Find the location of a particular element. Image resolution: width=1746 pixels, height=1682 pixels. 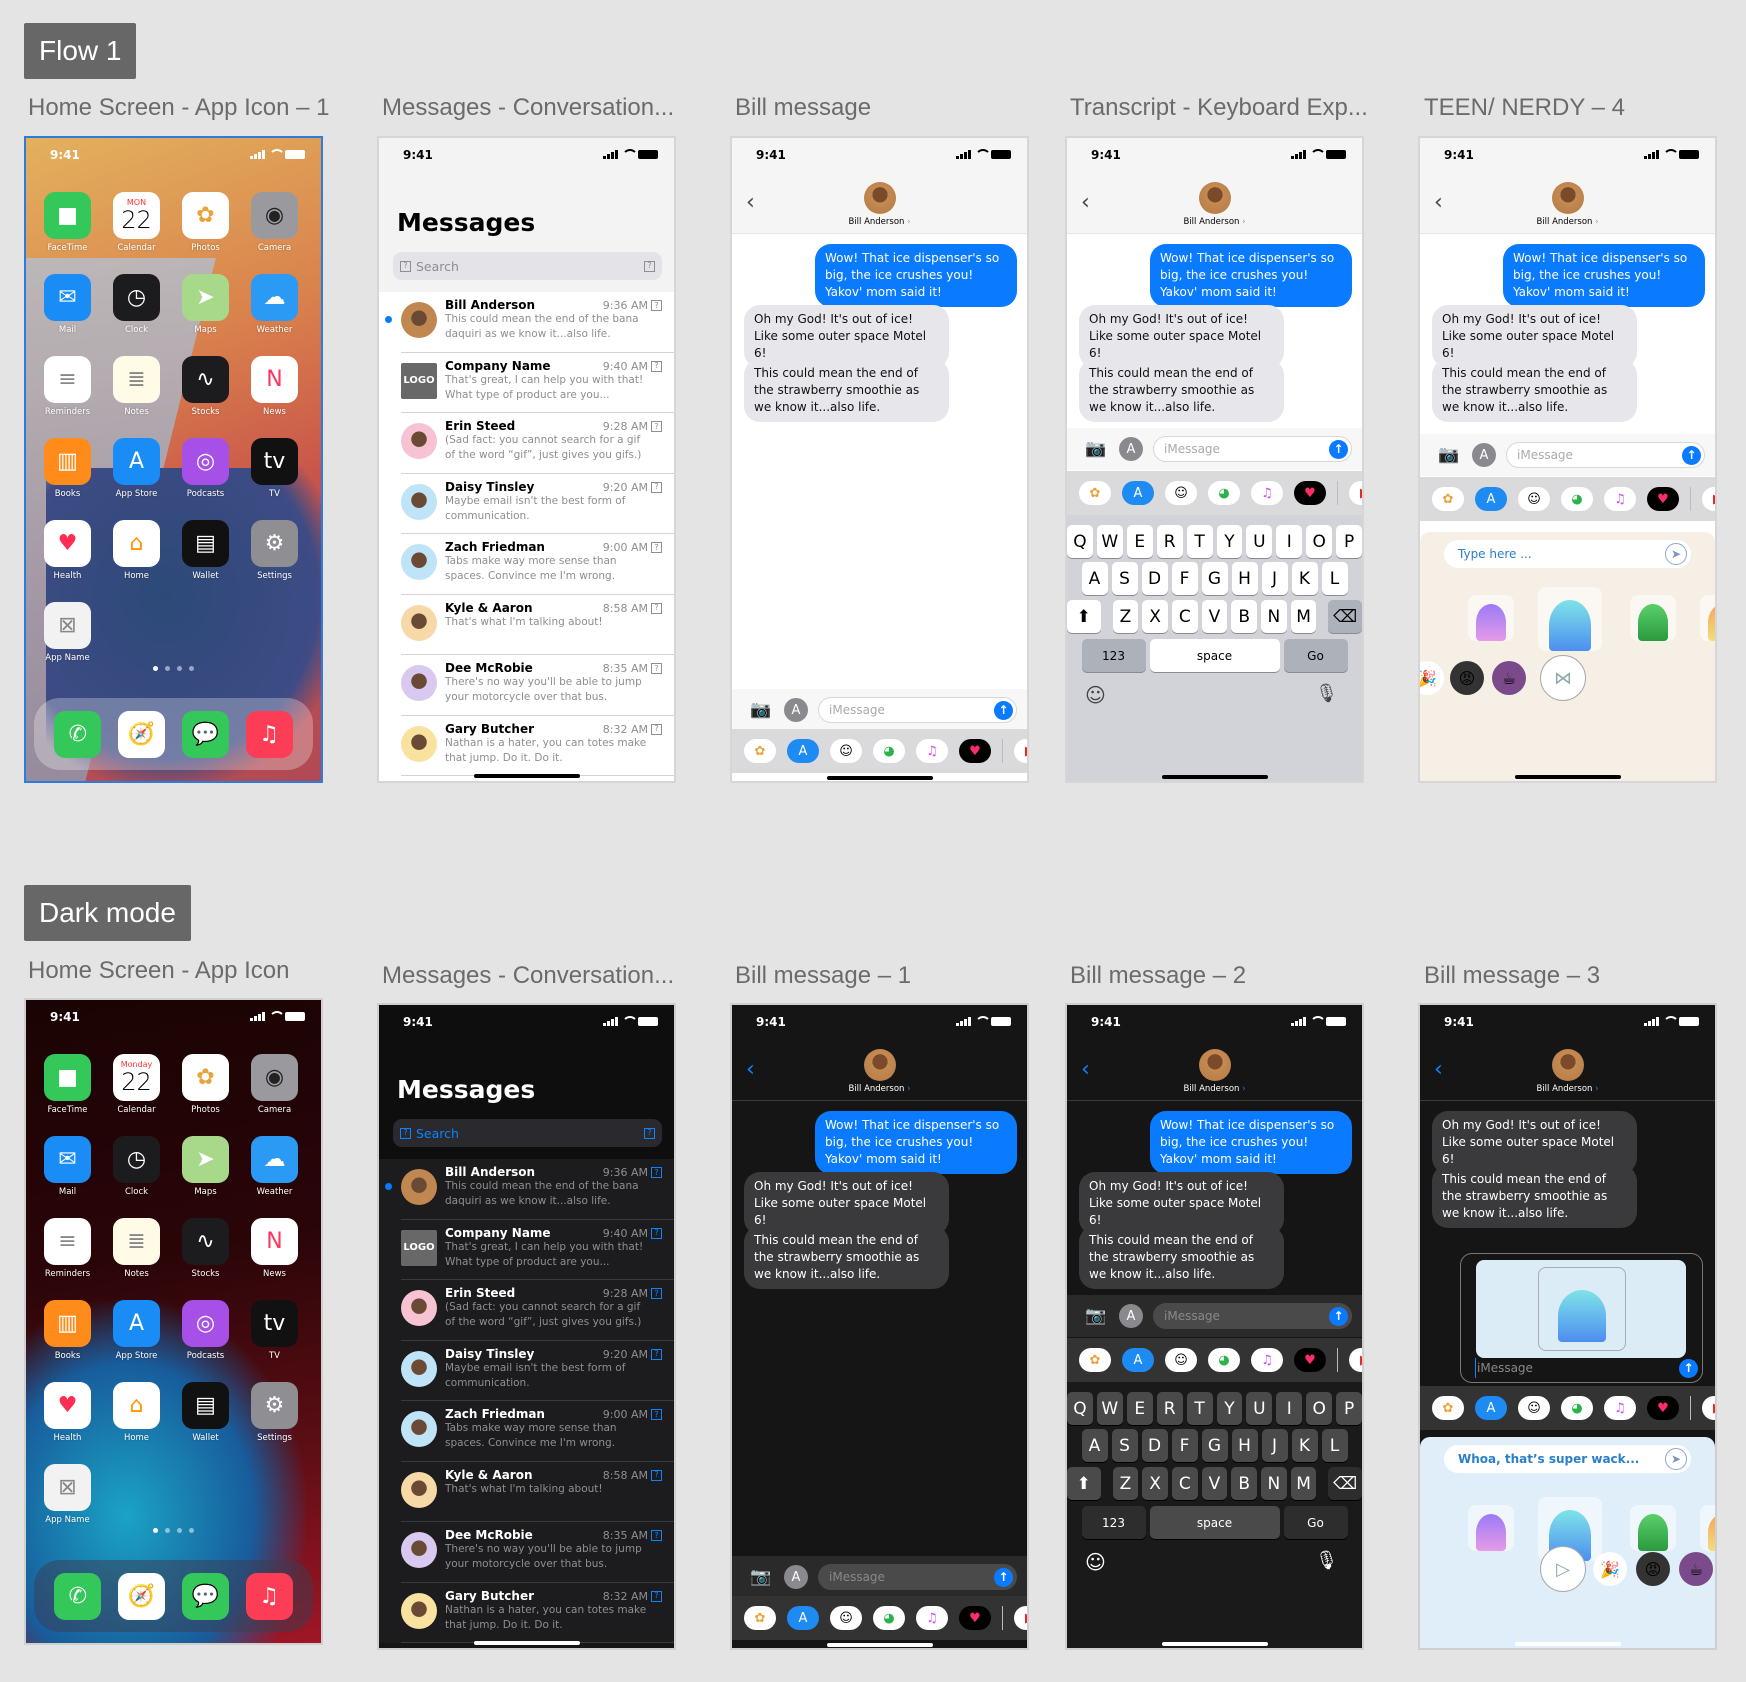

app-health: ♥ Health is located at coordinates (67, 550).